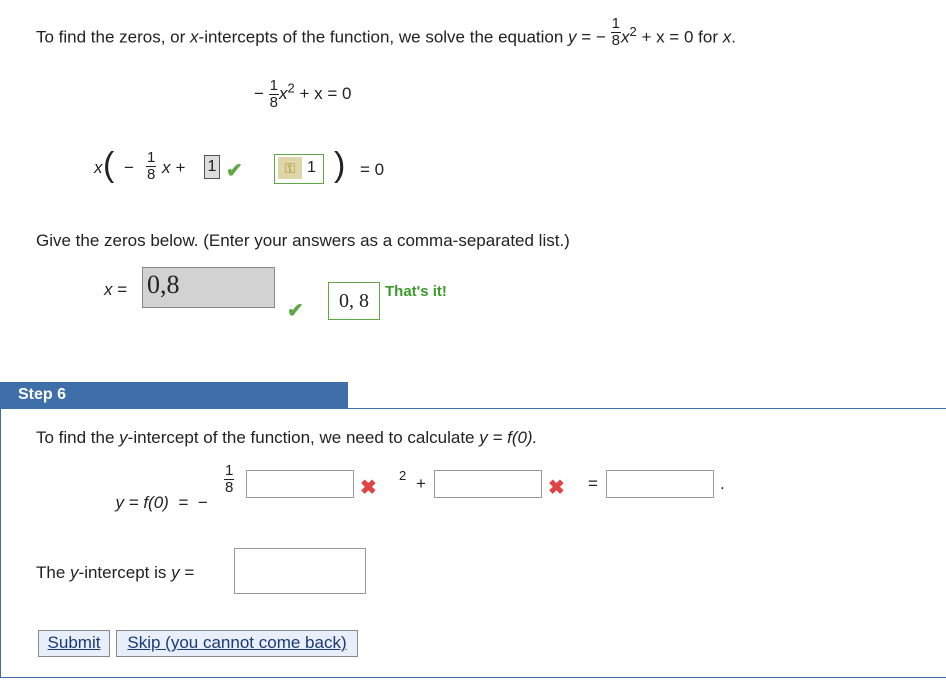  I want to click on yint-input, so click(300, 571).